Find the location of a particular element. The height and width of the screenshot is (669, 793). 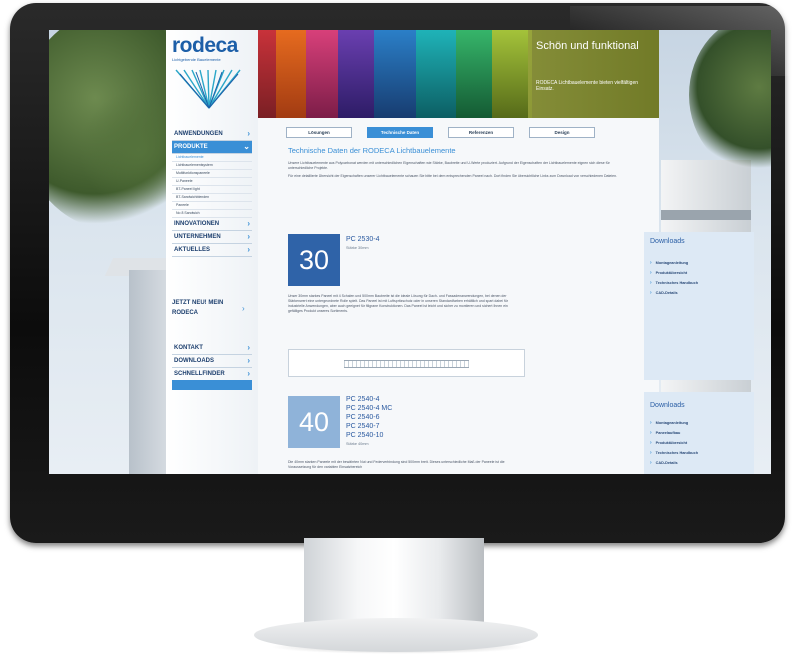

subnav-item: No 8 Sandwich is located at coordinates (212, 214).